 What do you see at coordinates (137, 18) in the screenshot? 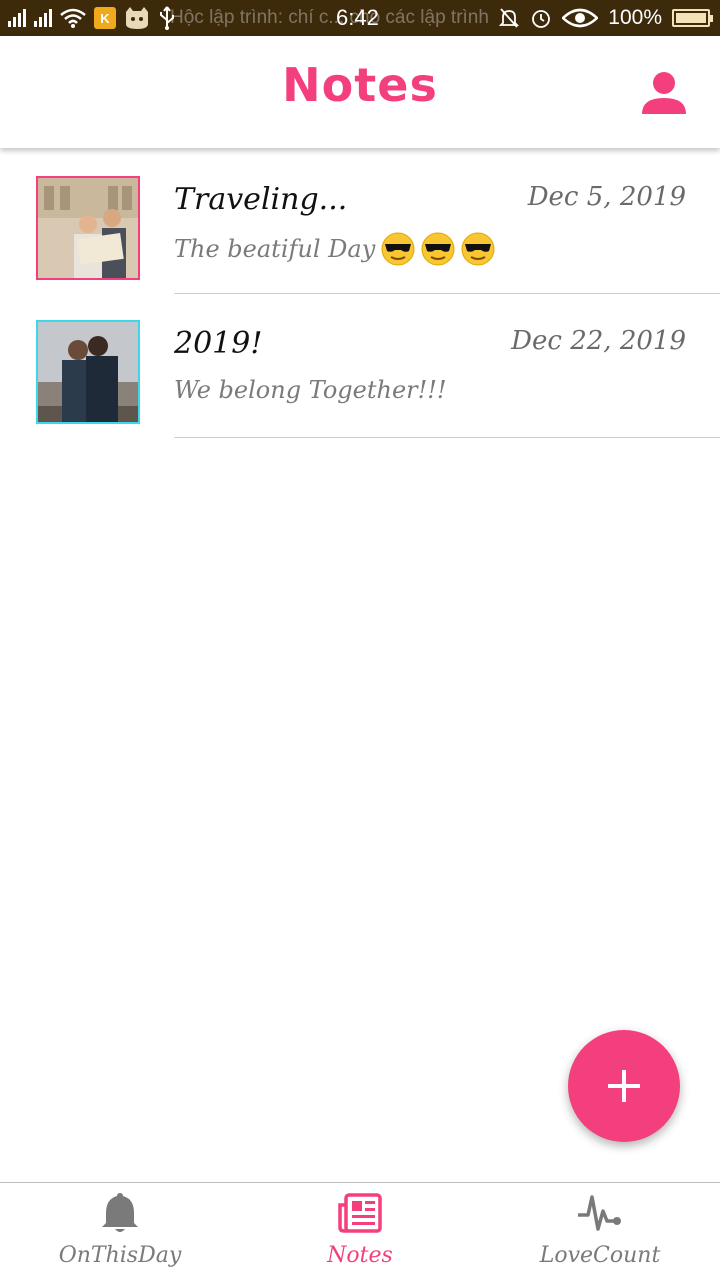
I see `cat-icon` at bounding box center [137, 18].